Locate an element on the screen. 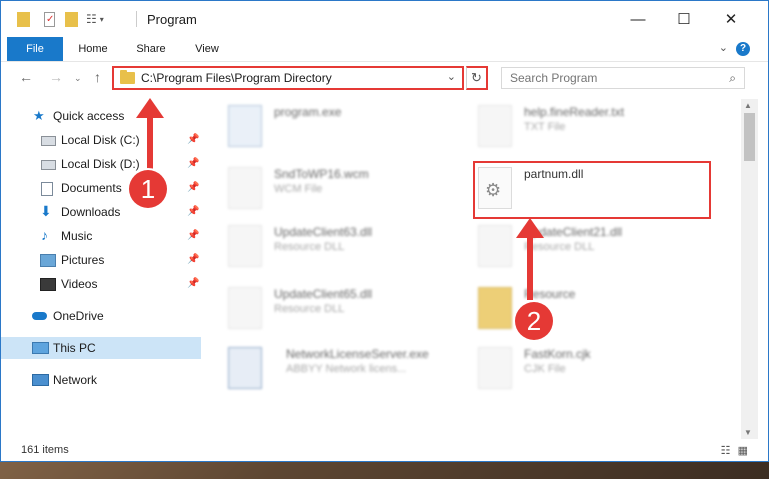 The image size is (769, 479). arrow-two is located at coordinates (530, 259).